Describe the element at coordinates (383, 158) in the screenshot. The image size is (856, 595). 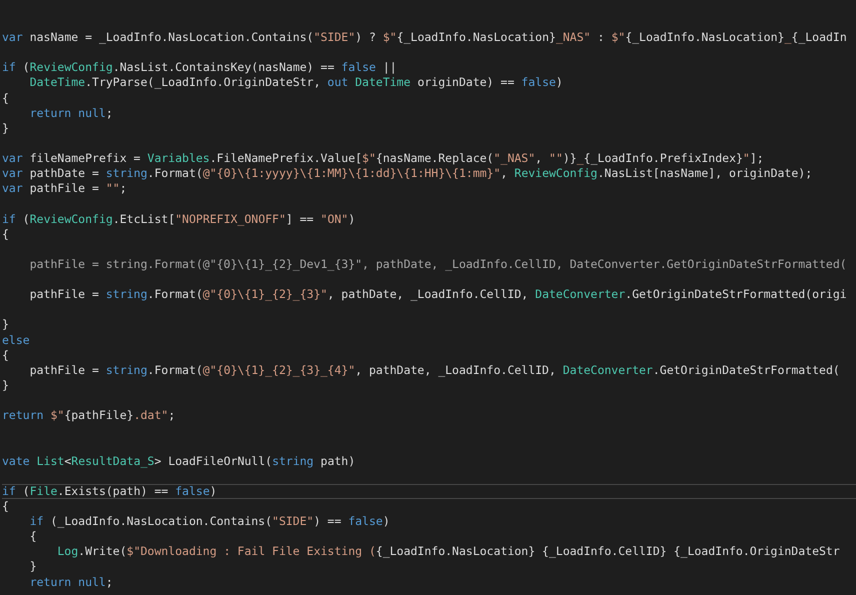
I see `code-line: var fileNamePrefix = Variables.FileNamePrefix.Value[$"{nasName.Replace("_NAS", "")}_{_LoadInfo.PrefixIndex}"];` at that location.